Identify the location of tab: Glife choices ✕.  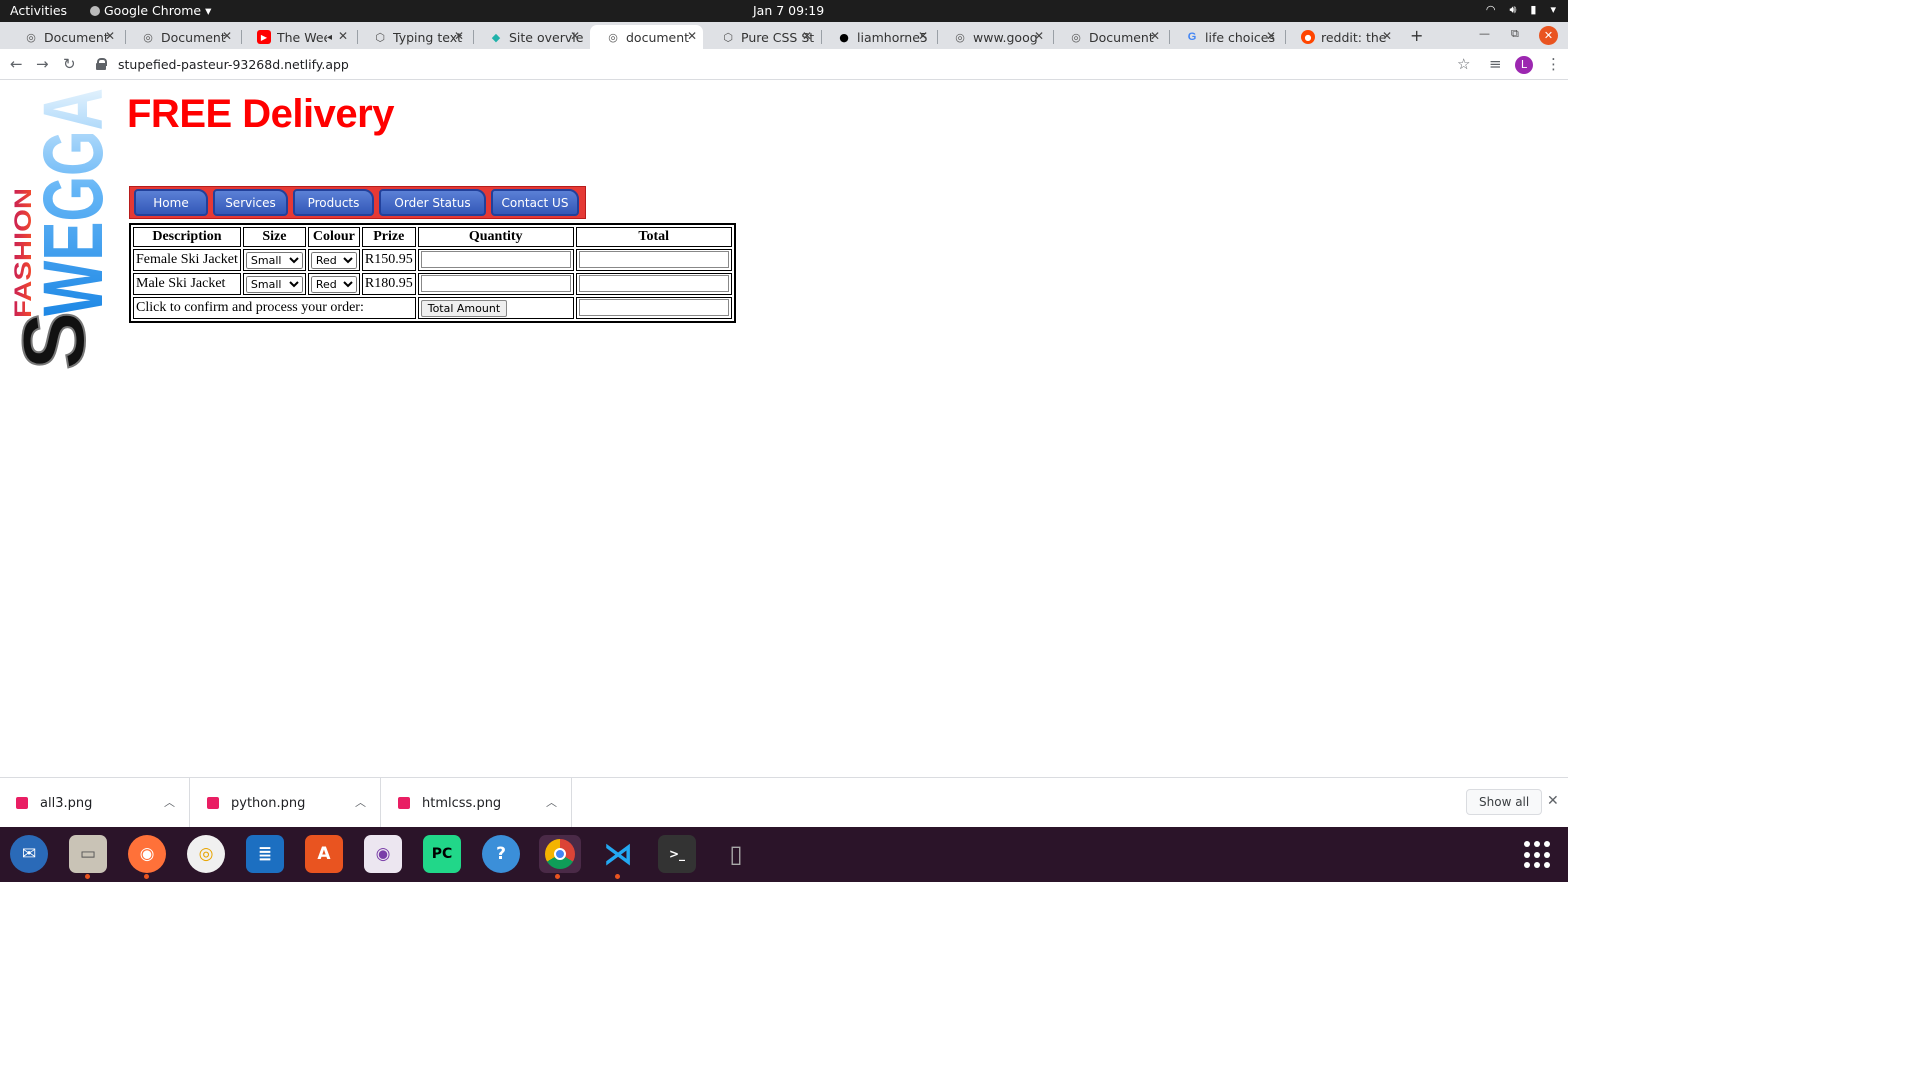
(1225, 37).